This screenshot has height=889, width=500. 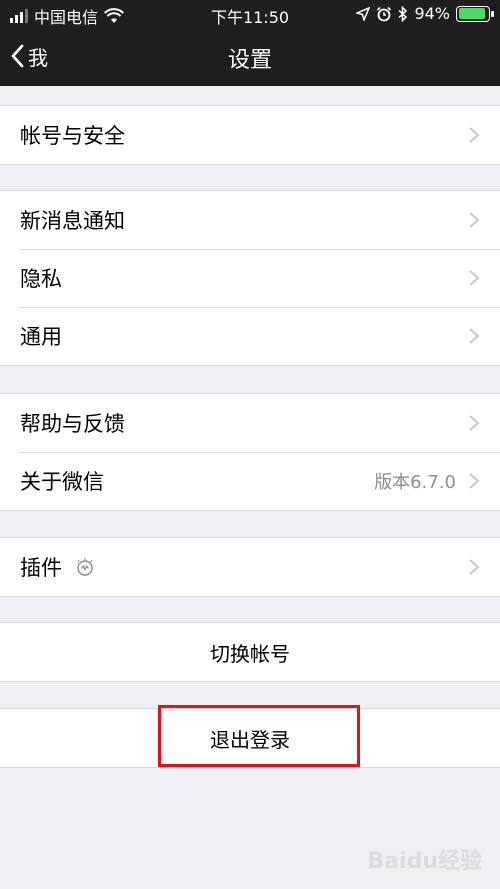 I want to click on settings-item-label: 插件, so click(x=41, y=568).